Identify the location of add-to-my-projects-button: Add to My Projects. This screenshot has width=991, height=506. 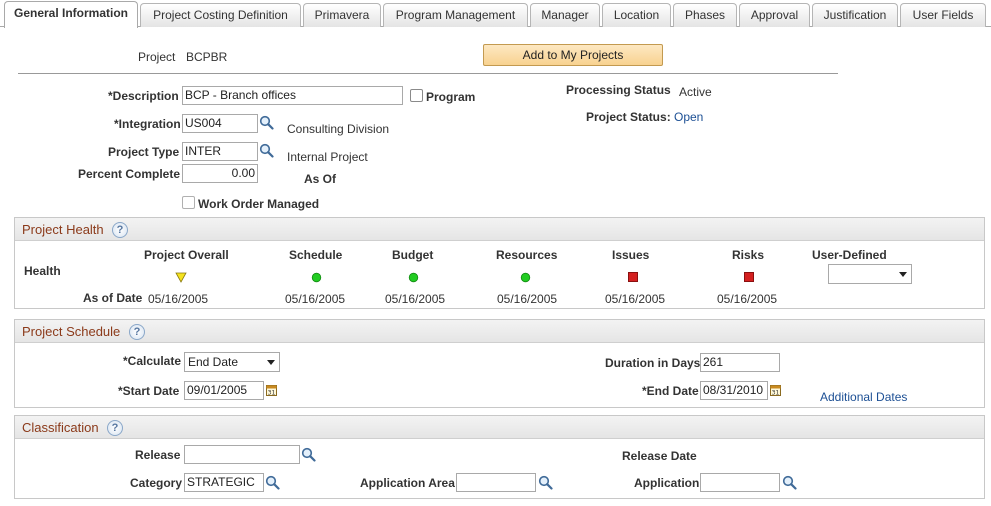
(573, 55).